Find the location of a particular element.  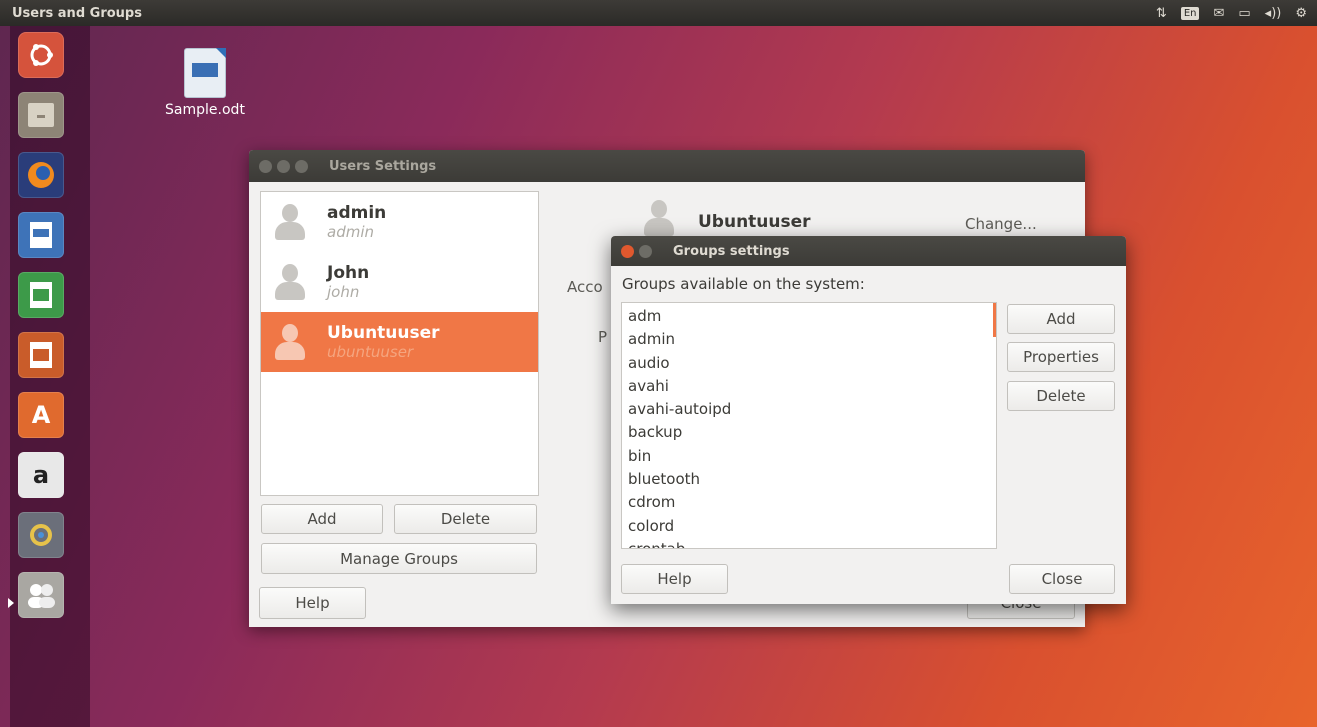

mail-icon: ✉ is located at coordinates (1218, 13).